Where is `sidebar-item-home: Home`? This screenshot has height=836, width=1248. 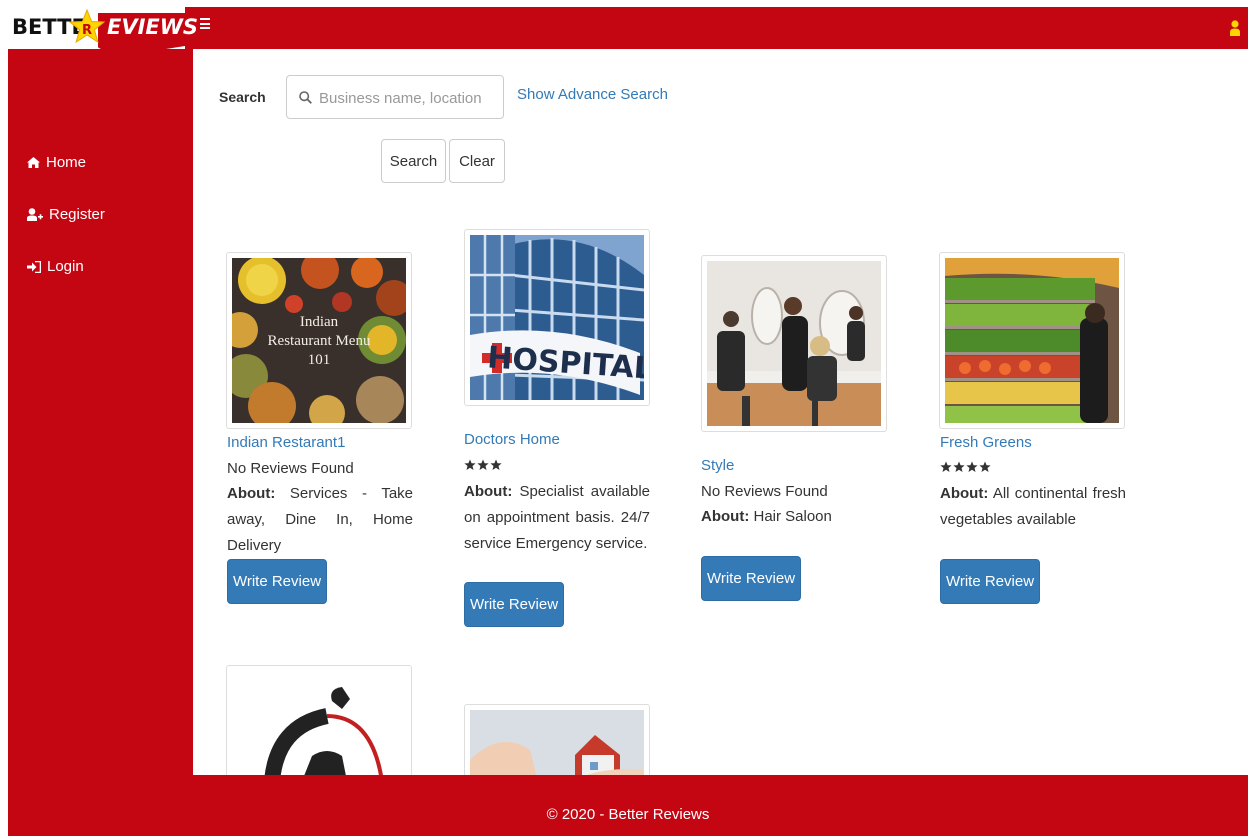
sidebar-item-home: Home is located at coordinates (56, 162).